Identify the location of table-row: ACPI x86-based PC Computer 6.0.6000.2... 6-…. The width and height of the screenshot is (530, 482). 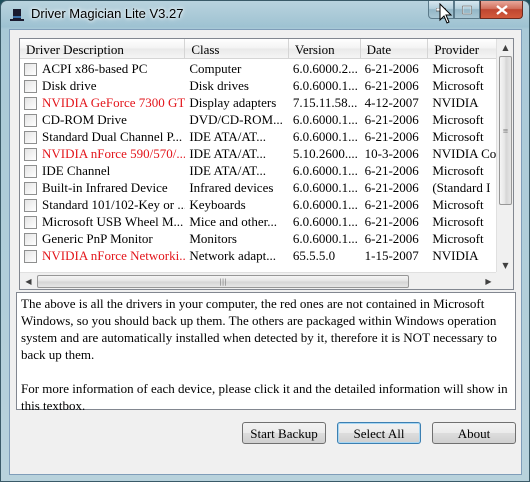
(266, 68).